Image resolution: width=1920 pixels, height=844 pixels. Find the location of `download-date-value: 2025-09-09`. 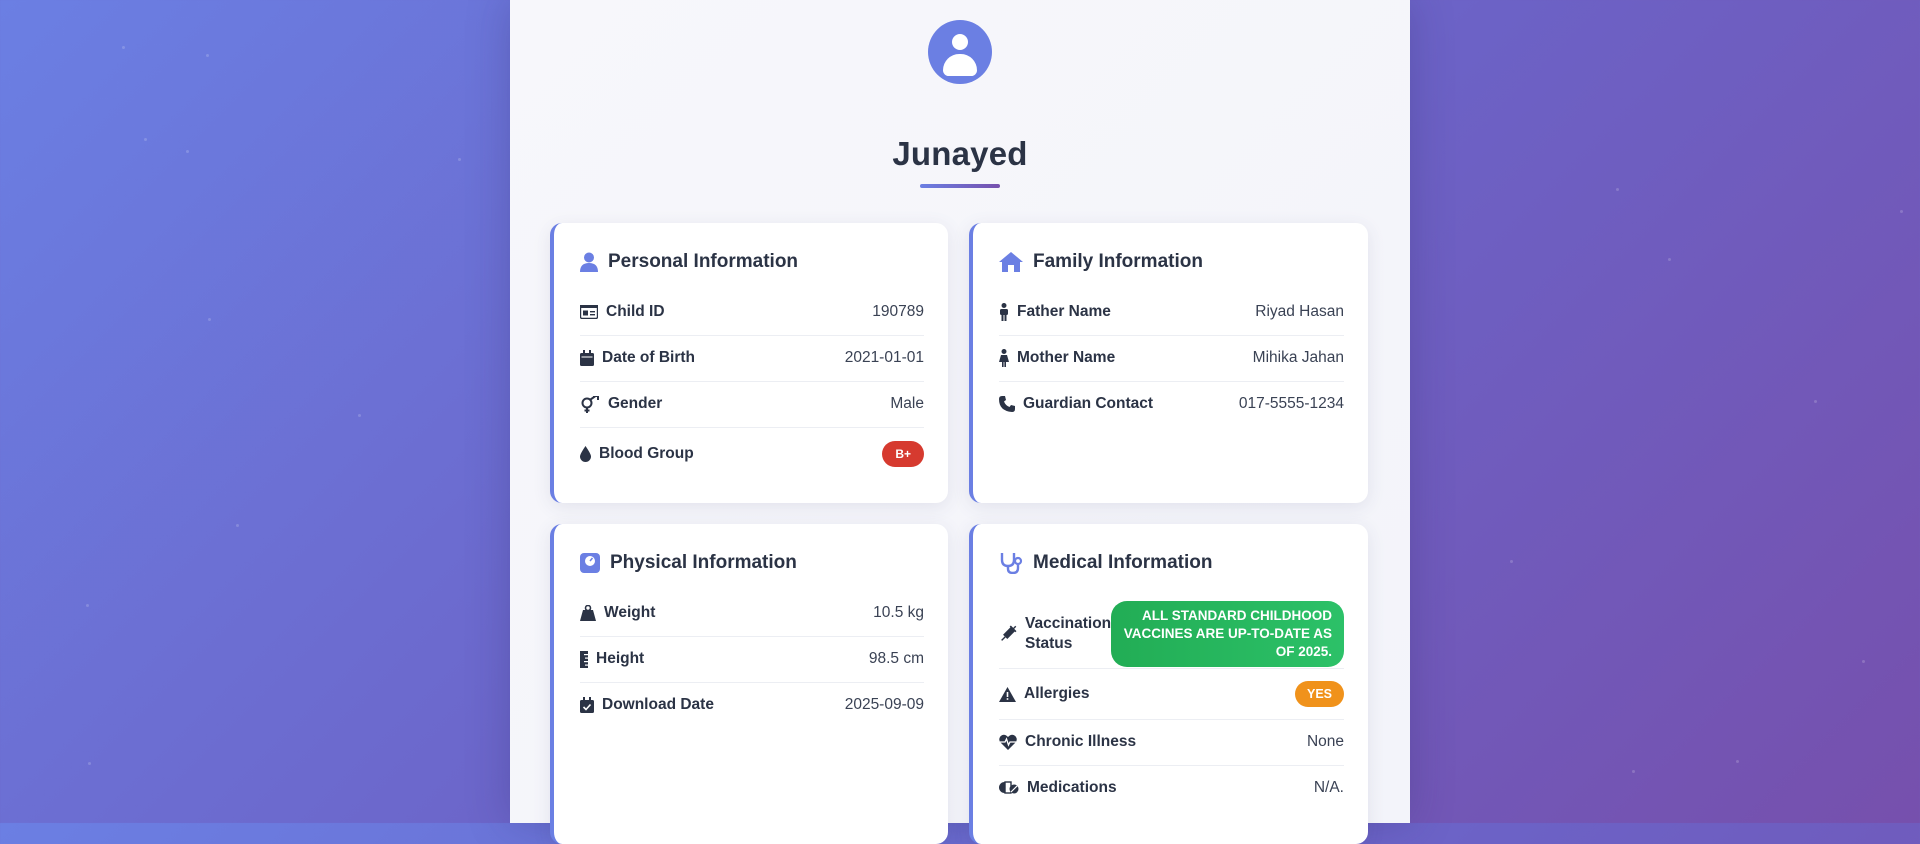

download-date-value: 2025-09-09 is located at coordinates (884, 704).